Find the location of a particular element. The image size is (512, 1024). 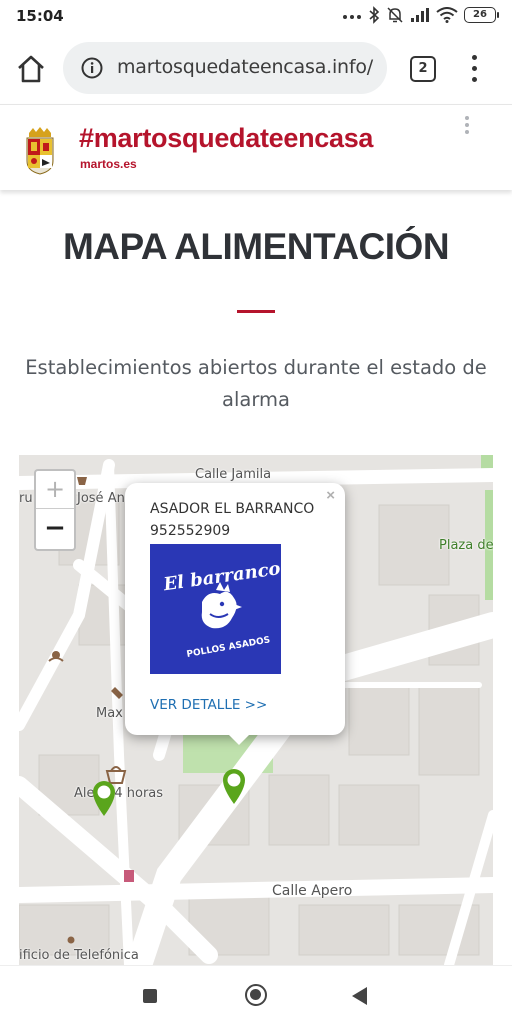

browser-toolbar: martosquedateencasa.info/ 2 is located at coordinates (256, 68).